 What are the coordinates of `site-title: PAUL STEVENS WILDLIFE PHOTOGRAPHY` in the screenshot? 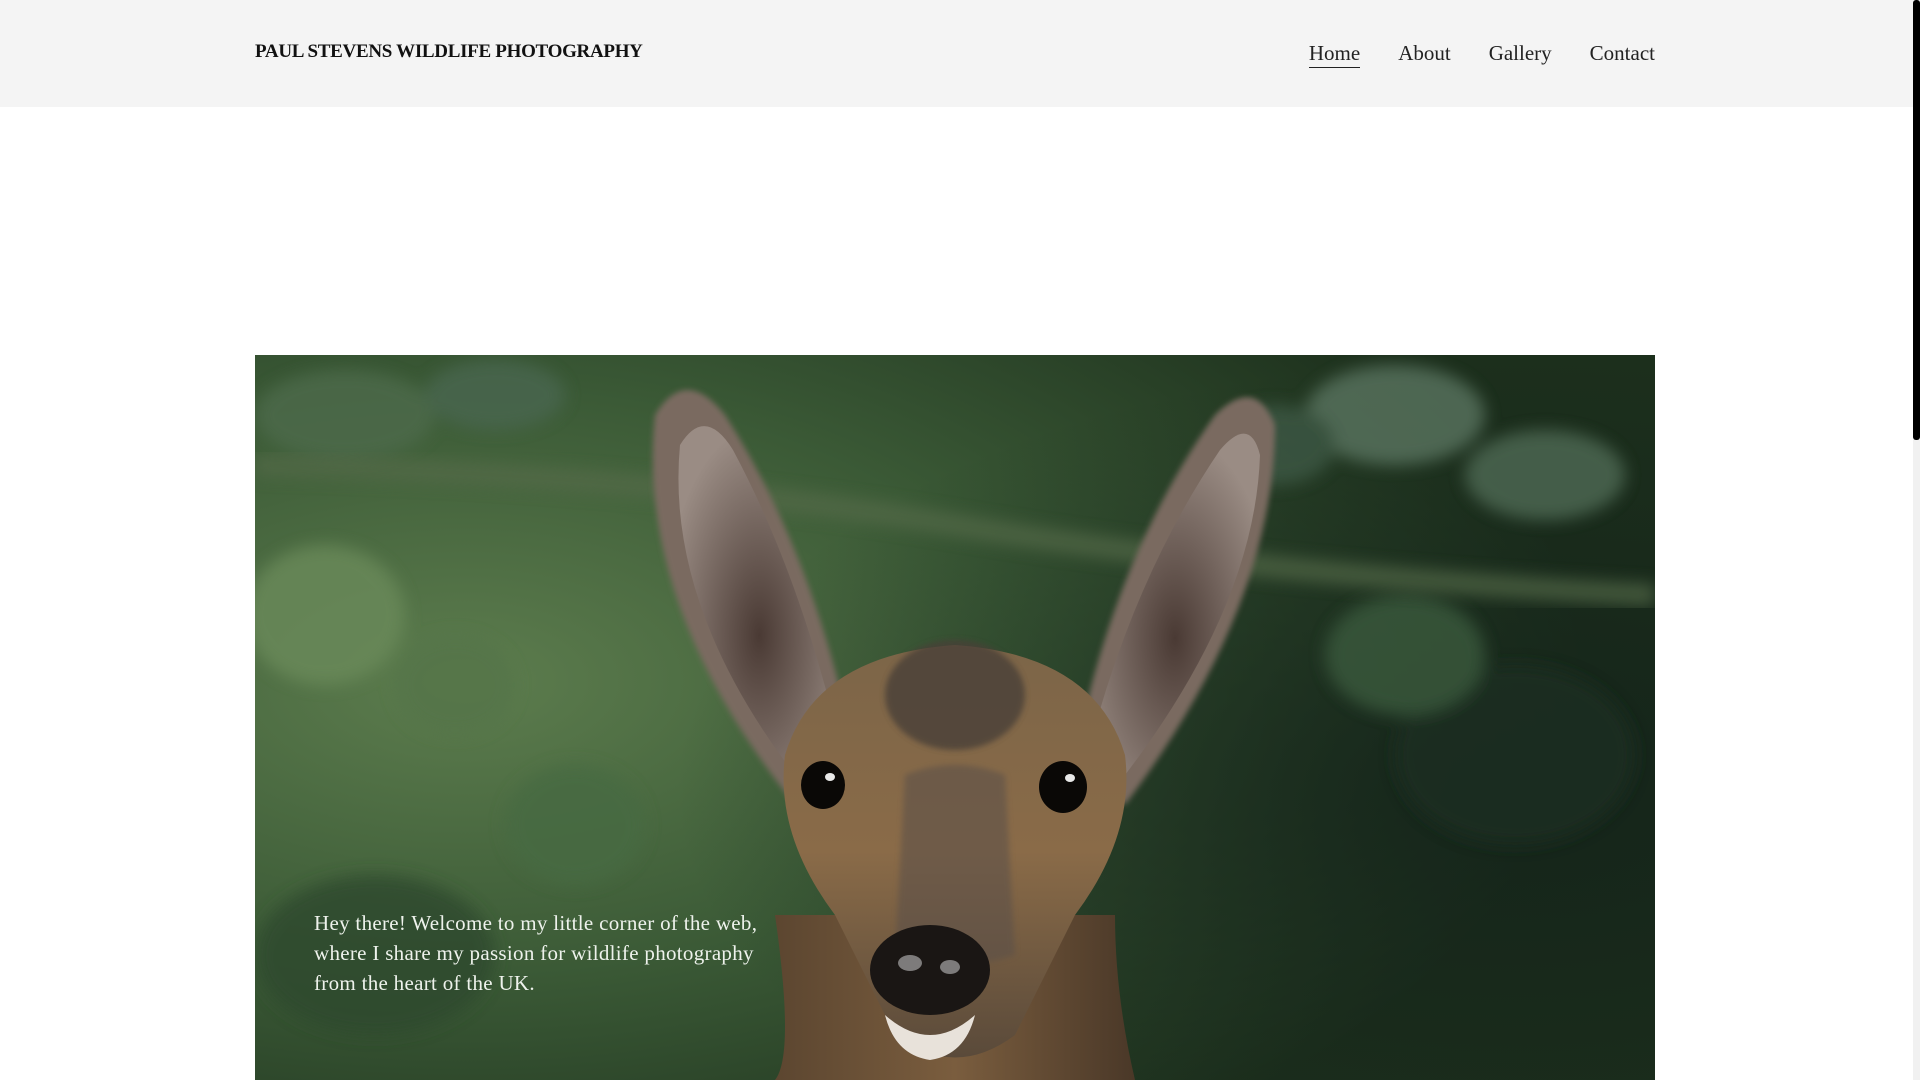 It's located at (449, 52).